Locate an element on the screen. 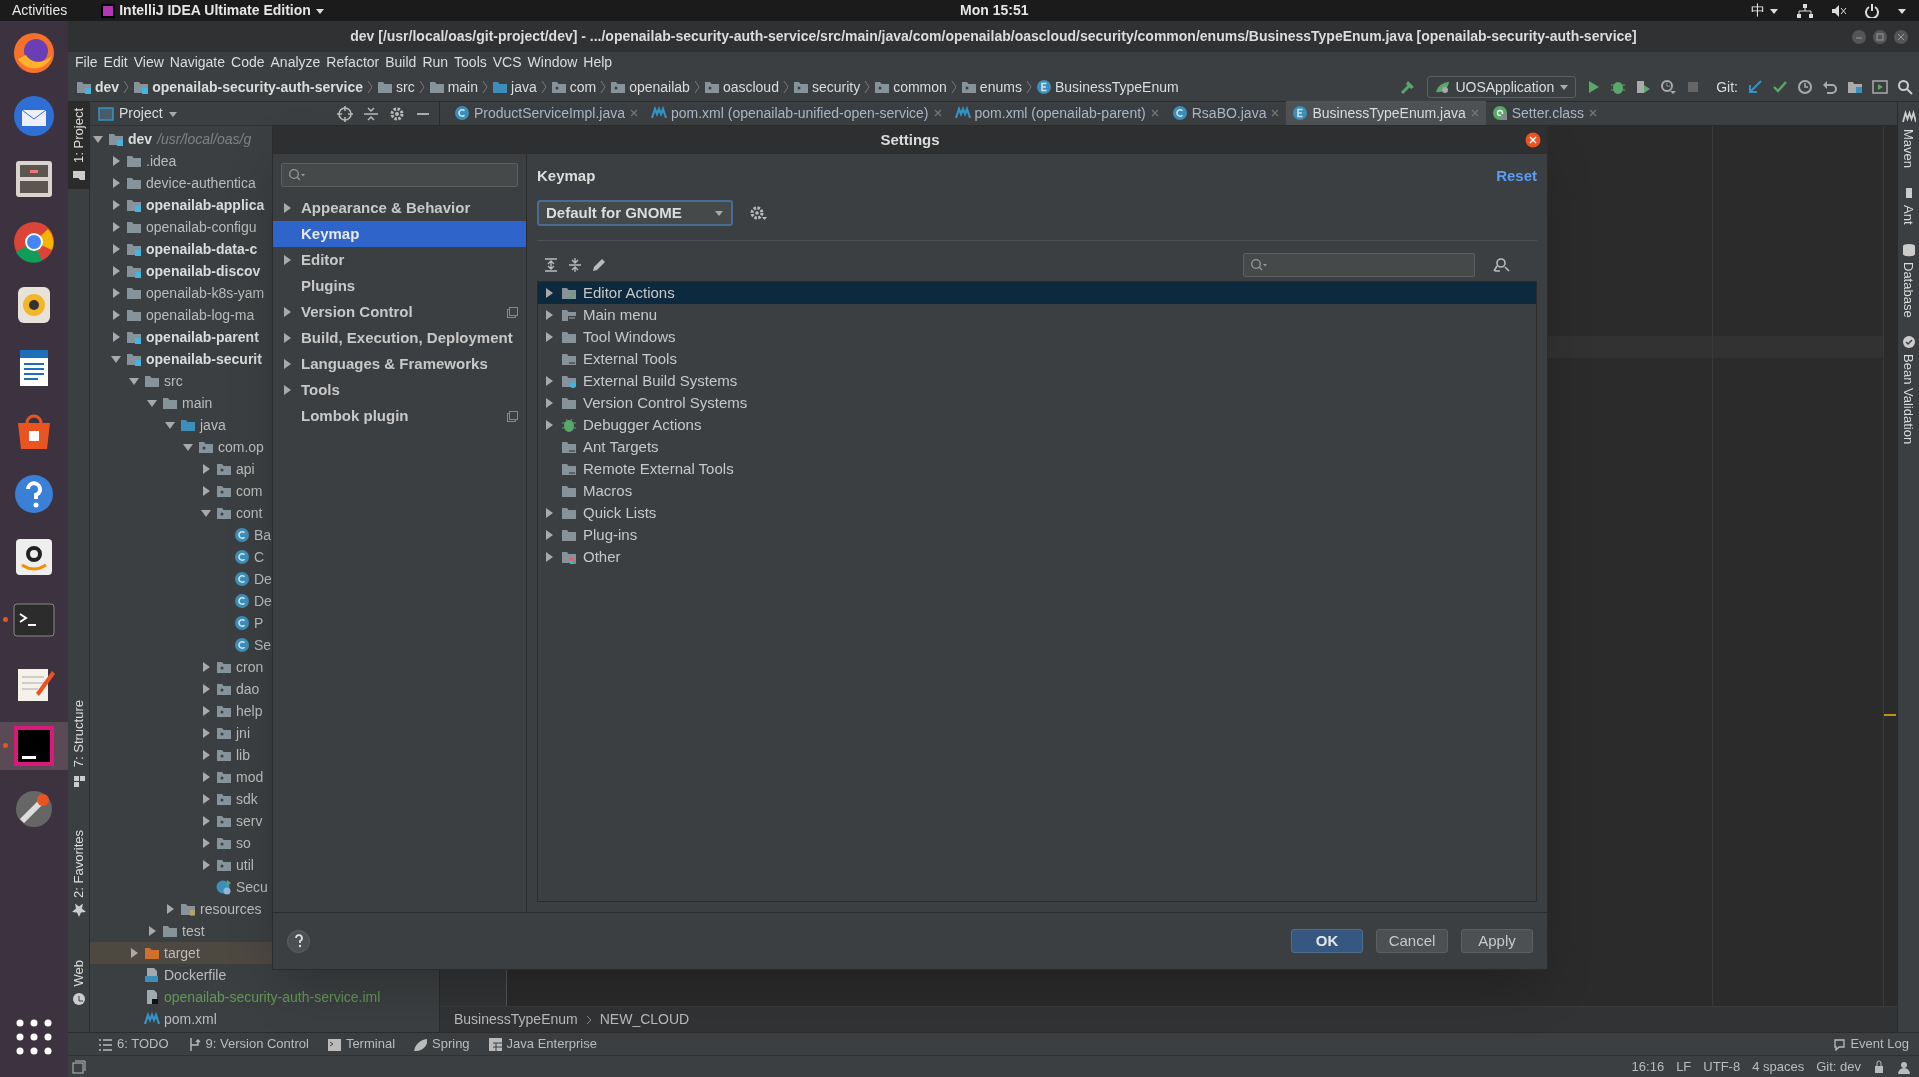 The width and height of the screenshot is (1919, 1077). menu-item: Analyze is located at coordinates (295, 62).